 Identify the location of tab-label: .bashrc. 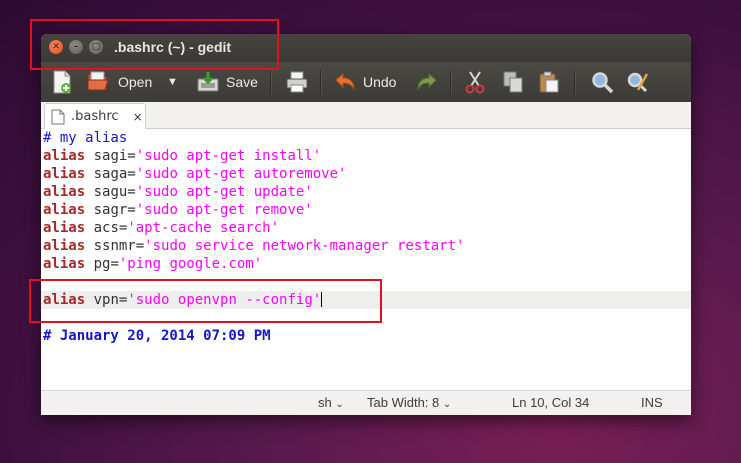
(95, 116).